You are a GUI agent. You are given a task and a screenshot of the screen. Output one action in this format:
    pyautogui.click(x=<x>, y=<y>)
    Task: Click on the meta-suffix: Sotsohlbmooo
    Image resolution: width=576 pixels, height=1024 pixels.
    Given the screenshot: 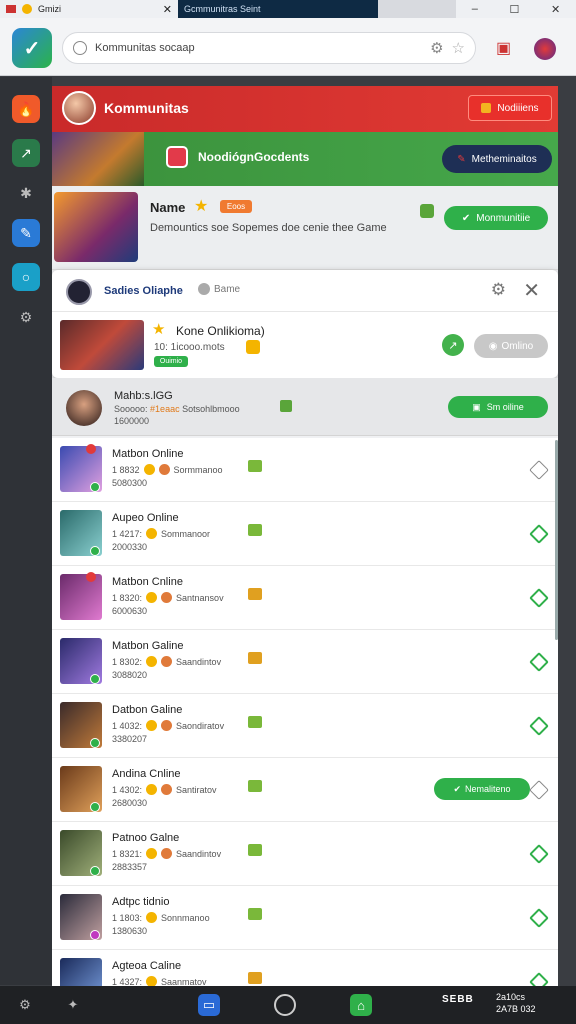 What is the action you would take?
    pyautogui.click(x=211, y=409)
    